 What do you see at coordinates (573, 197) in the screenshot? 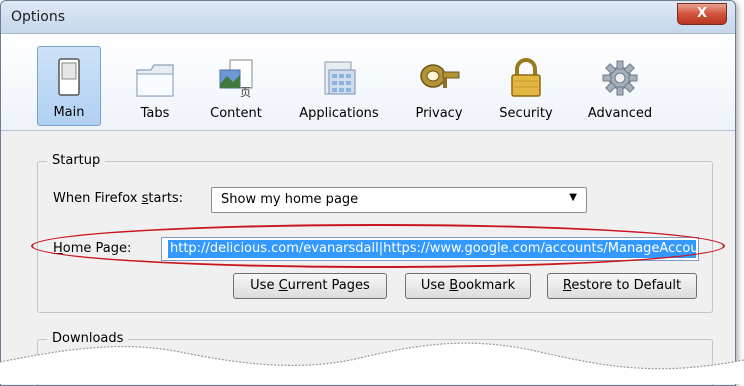
I see `chevron-down-icon: ▼` at bounding box center [573, 197].